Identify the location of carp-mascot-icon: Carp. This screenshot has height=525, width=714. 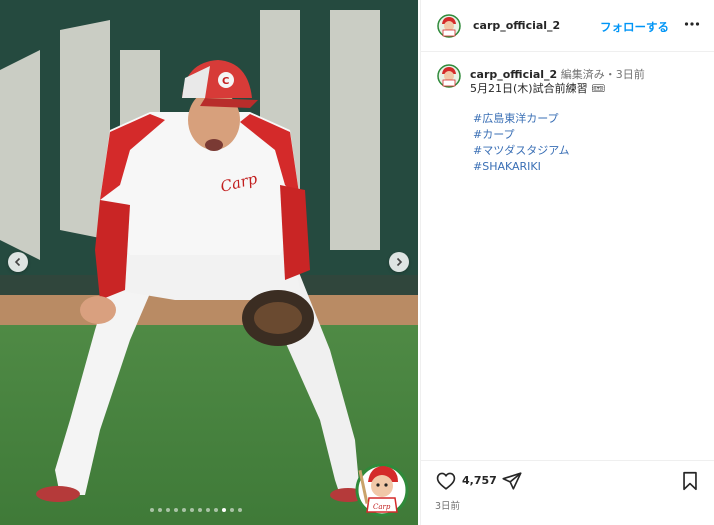
(382, 490).